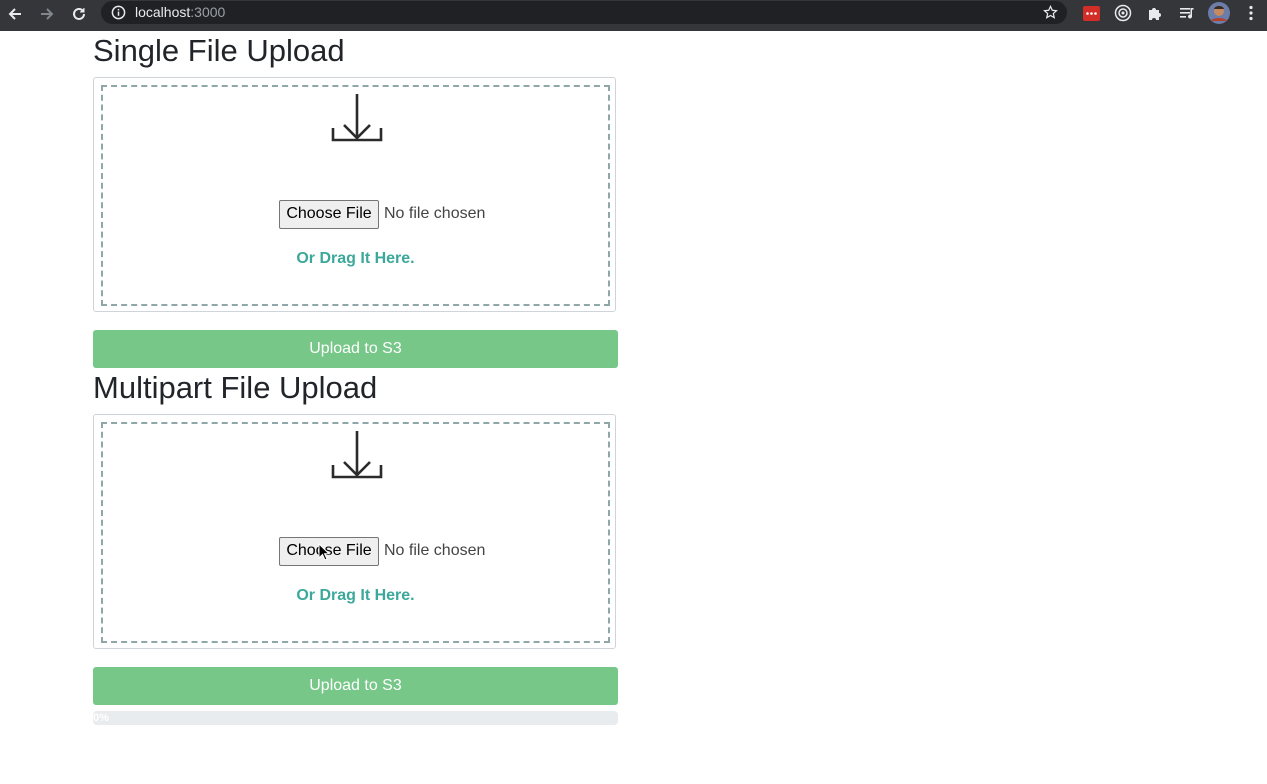 The width and height of the screenshot is (1267, 784). I want to click on reload-icon, so click(79, 13).